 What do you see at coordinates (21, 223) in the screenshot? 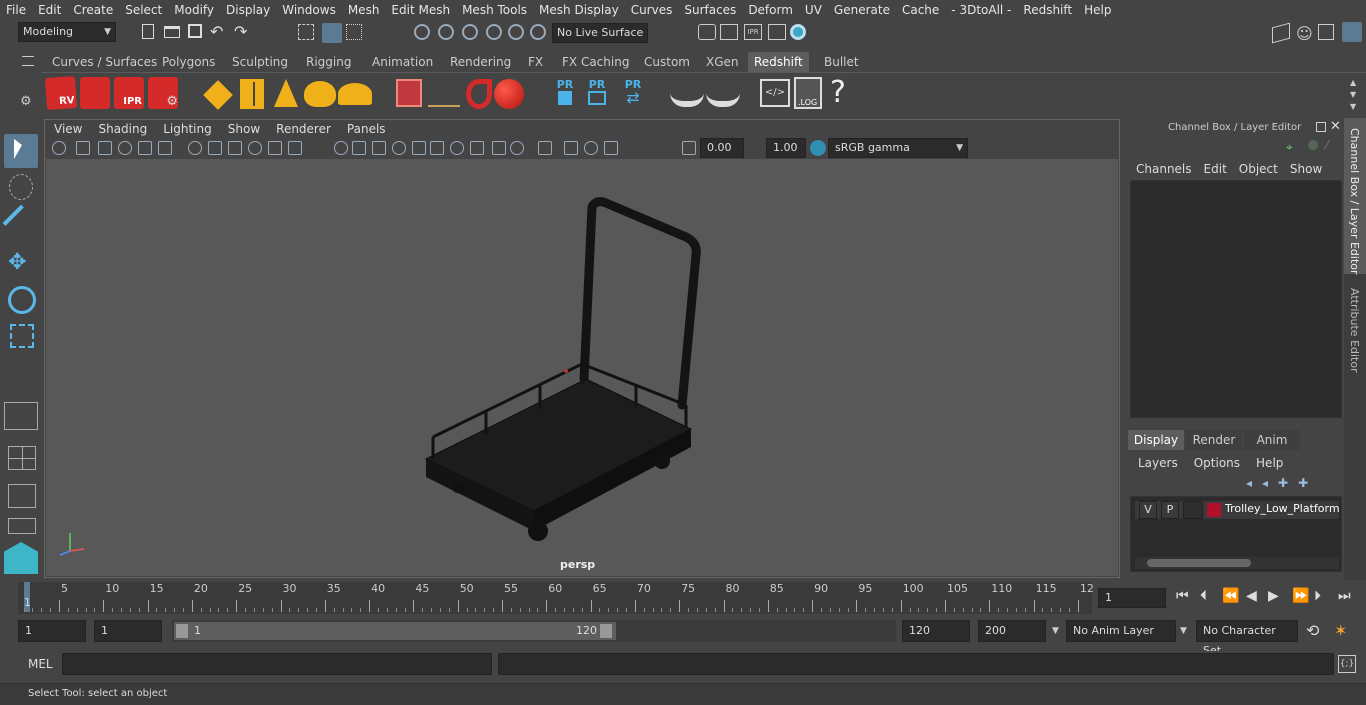
I see `paint-select-tool-icon` at bounding box center [21, 223].